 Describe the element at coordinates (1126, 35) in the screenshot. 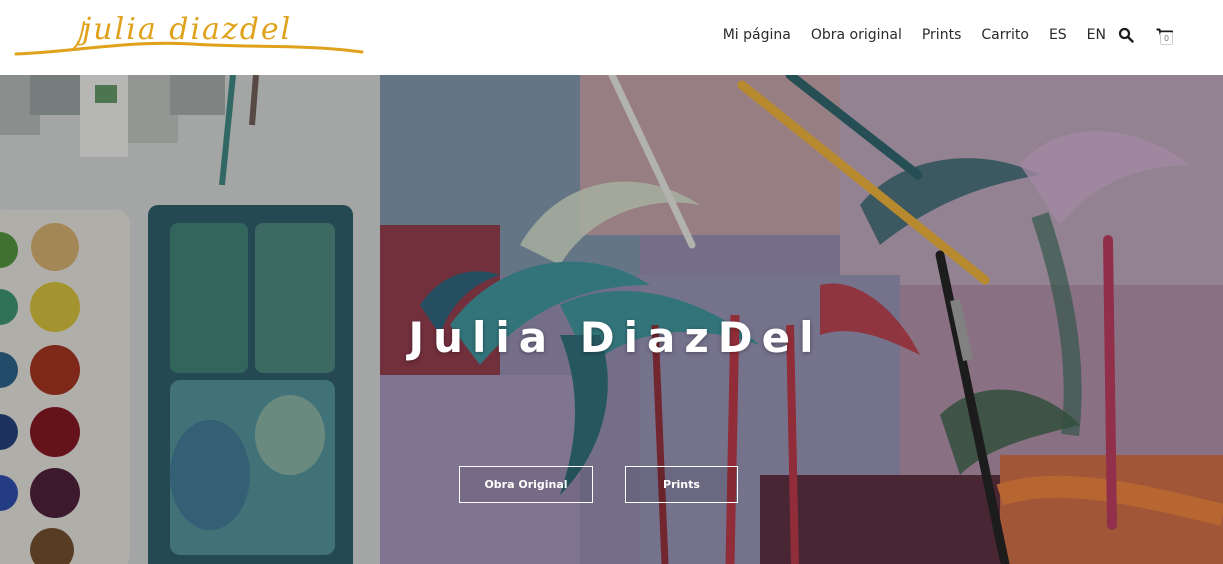

I see `search-icon` at that location.